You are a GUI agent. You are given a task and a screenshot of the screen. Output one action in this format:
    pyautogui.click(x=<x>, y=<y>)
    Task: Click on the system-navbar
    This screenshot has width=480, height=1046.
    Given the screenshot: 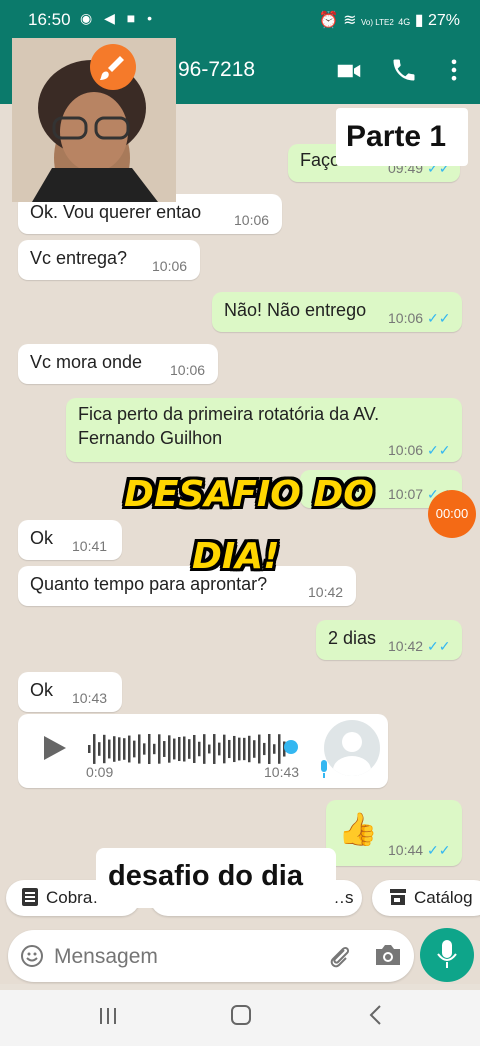 What is the action you would take?
    pyautogui.click(x=240, y=1018)
    